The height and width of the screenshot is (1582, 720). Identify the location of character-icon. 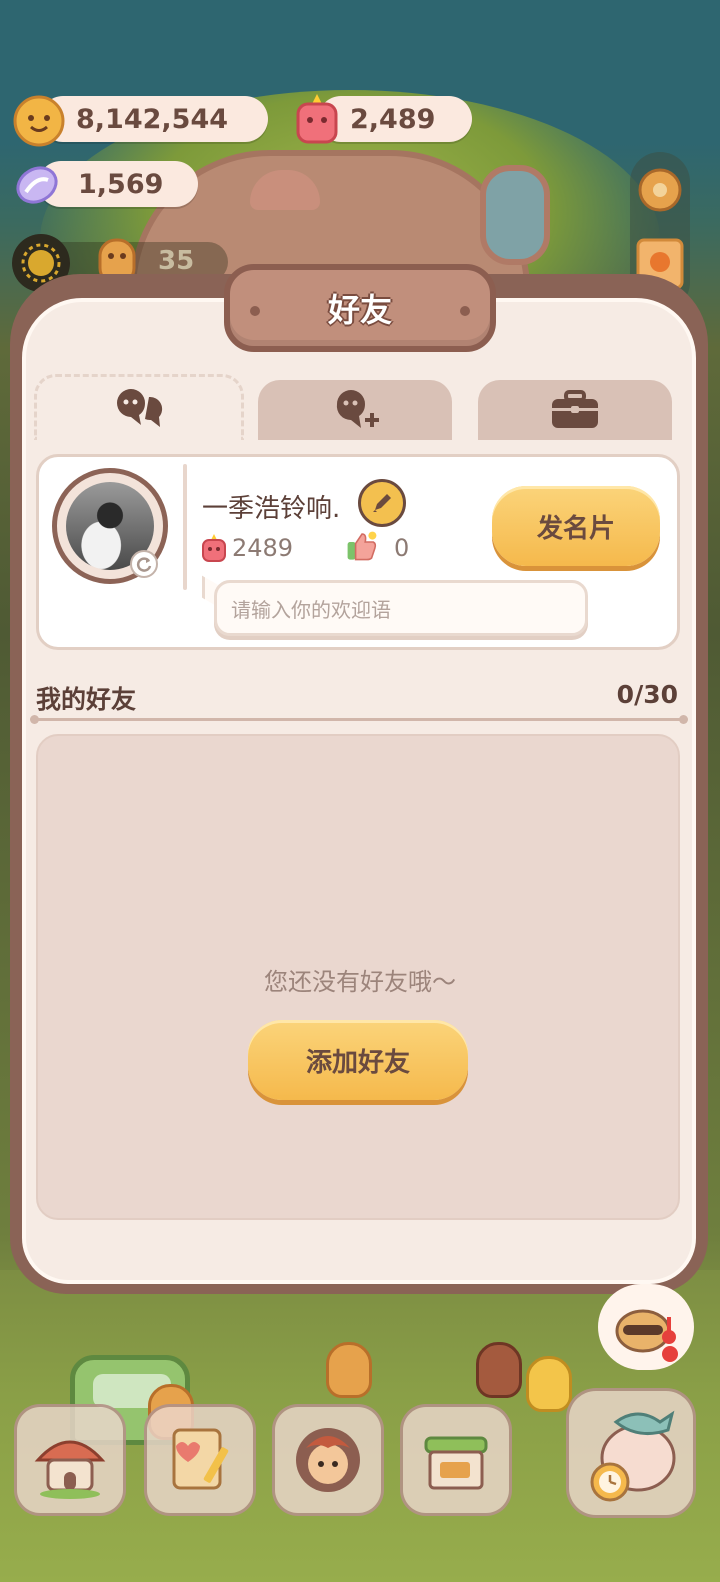
(328, 1460).